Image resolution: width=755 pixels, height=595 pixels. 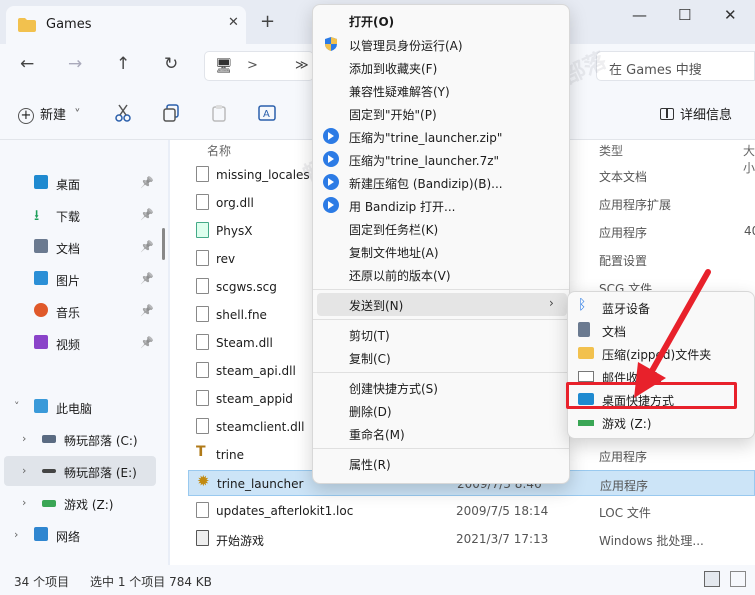 What do you see at coordinates (171, 64) in the screenshot?
I see `refresh-button: ↻` at bounding box center [171, 64].